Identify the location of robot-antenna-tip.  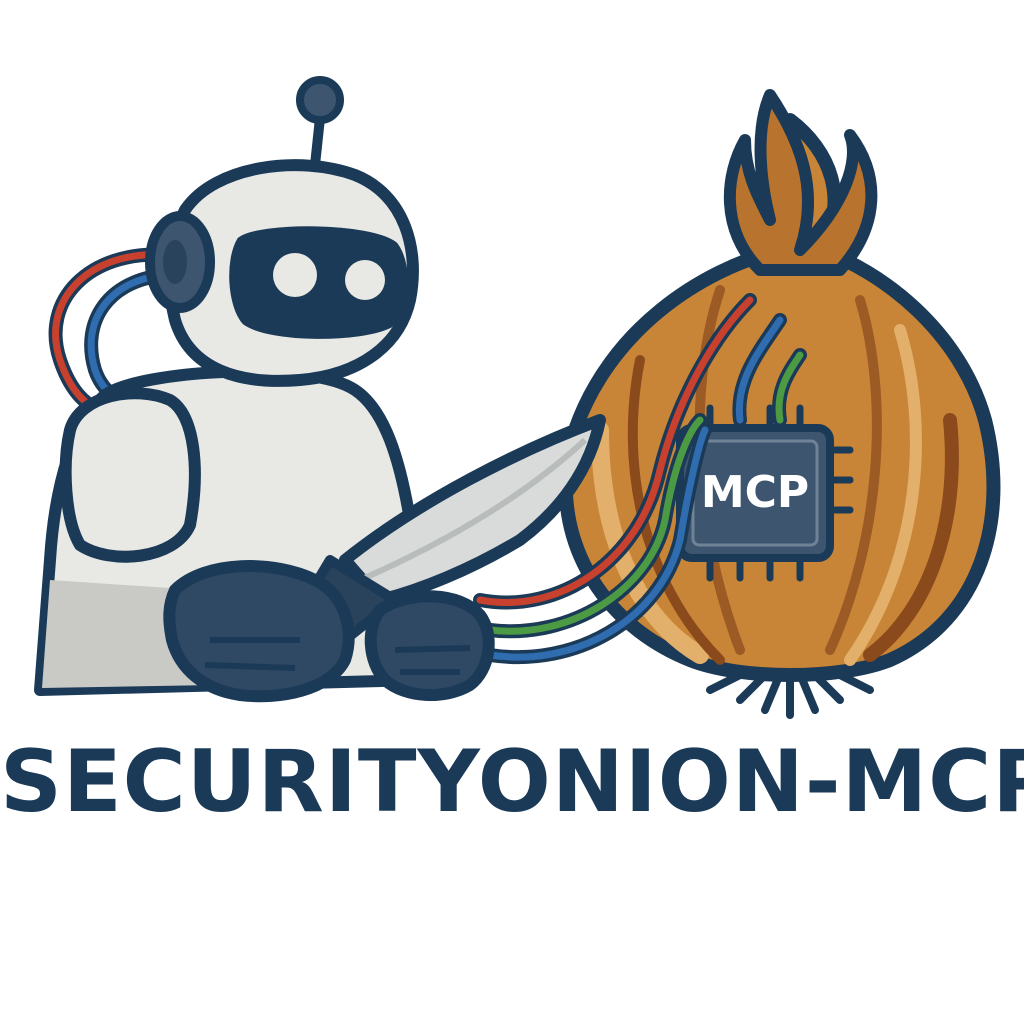
(320, 100).